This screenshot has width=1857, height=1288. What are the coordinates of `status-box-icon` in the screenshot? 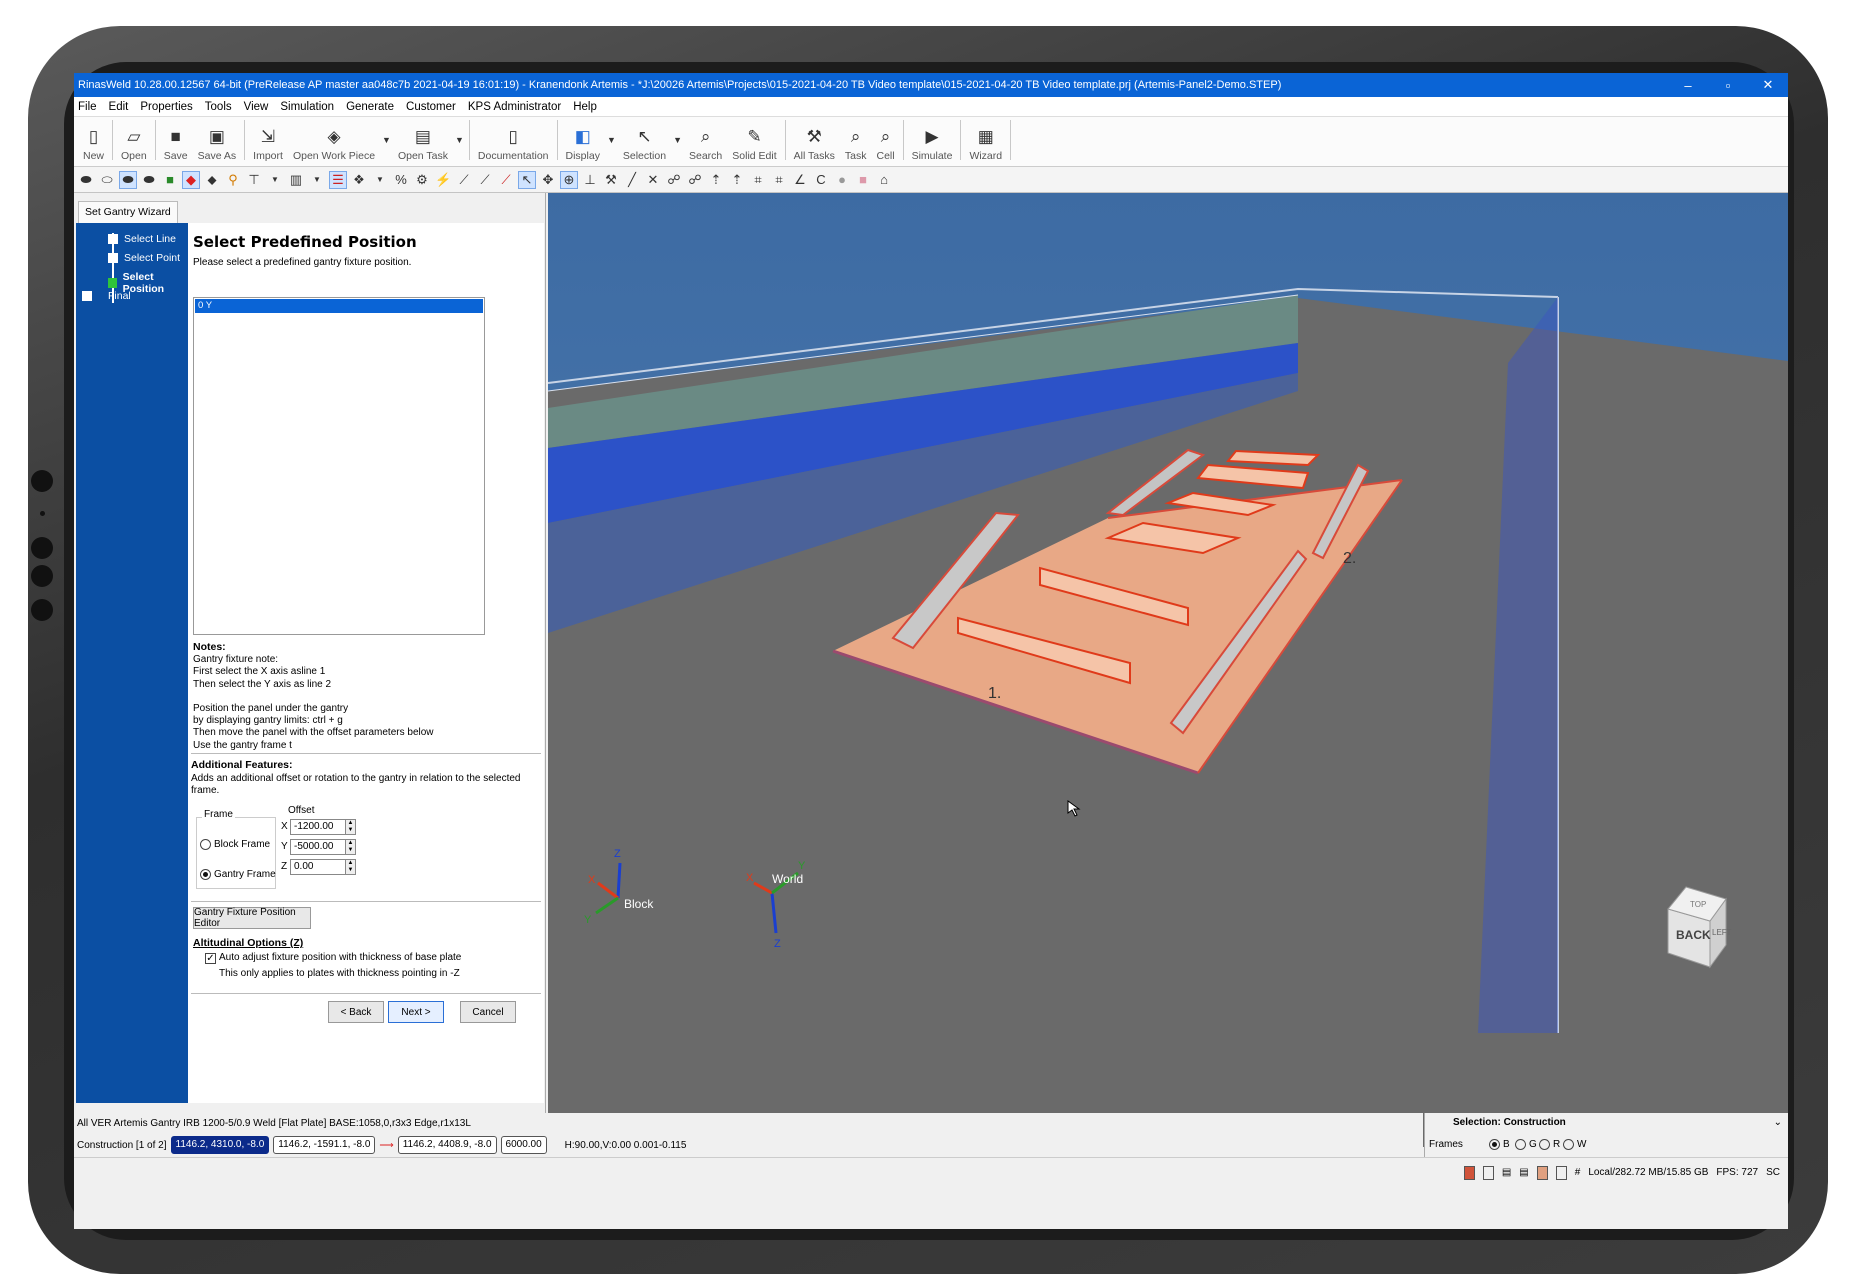 It's located at (1561, 1172).